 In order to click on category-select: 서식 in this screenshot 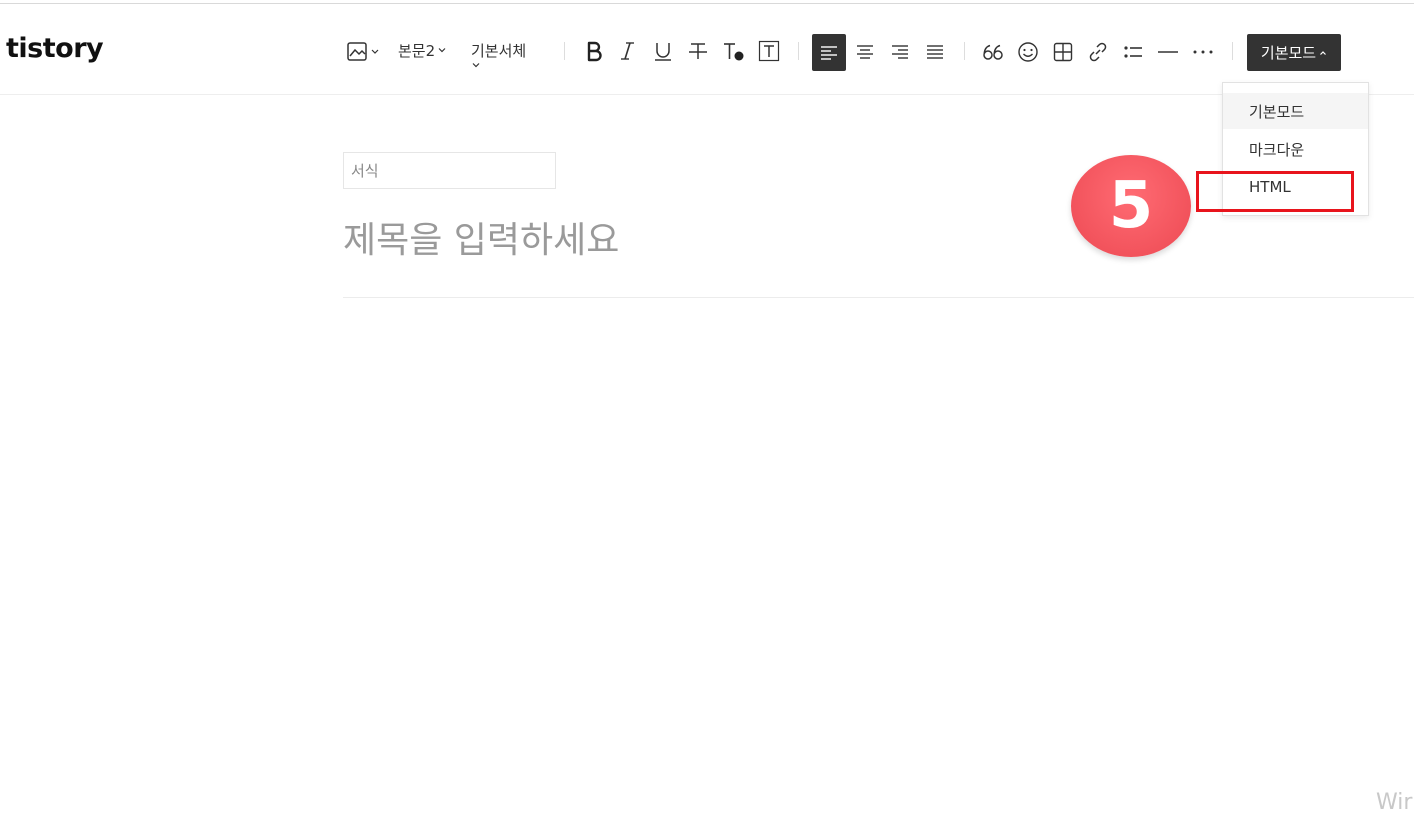, I will do `click(449, 170)`.